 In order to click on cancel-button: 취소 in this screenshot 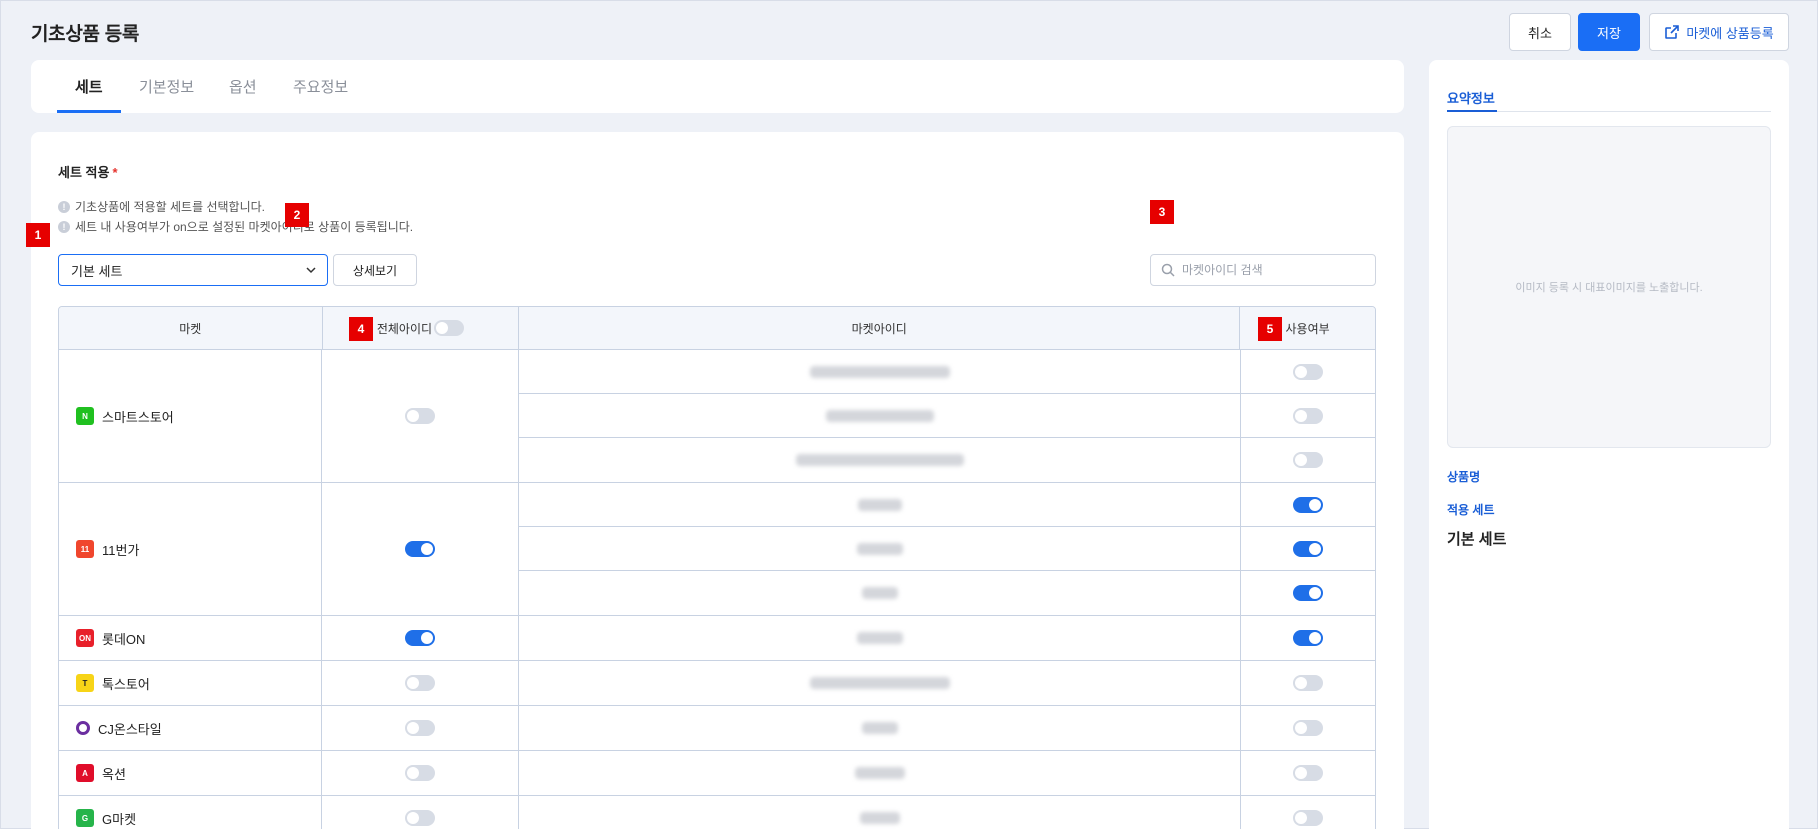, I will do `click(1540, 32)`.